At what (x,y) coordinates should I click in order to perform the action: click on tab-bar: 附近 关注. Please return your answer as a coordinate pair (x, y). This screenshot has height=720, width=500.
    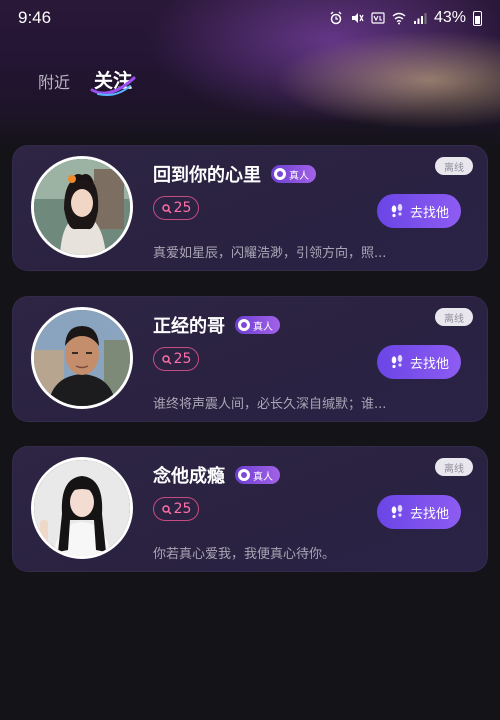
    Looking at the image, I should click on (87, 81).